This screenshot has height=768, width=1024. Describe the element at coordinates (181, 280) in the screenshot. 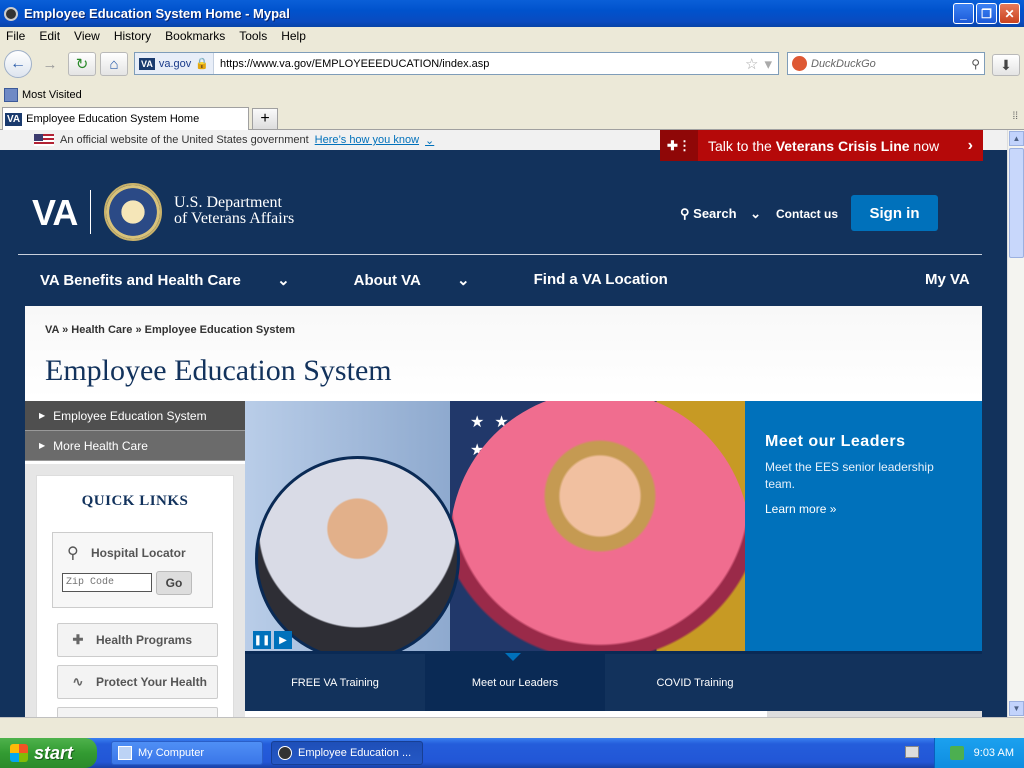

I see `nav-benefits: VA Benefits and Health Care ⌄` at that location.